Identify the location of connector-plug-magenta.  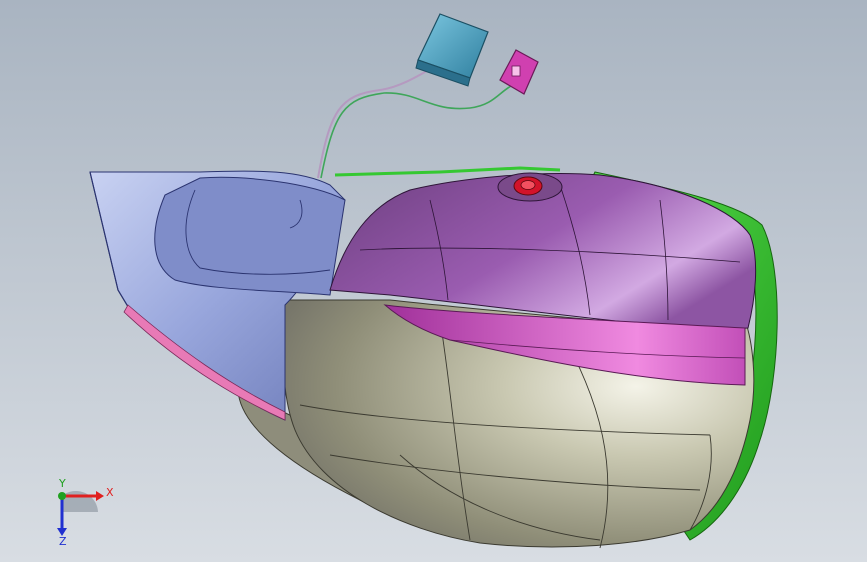
(519, 72).